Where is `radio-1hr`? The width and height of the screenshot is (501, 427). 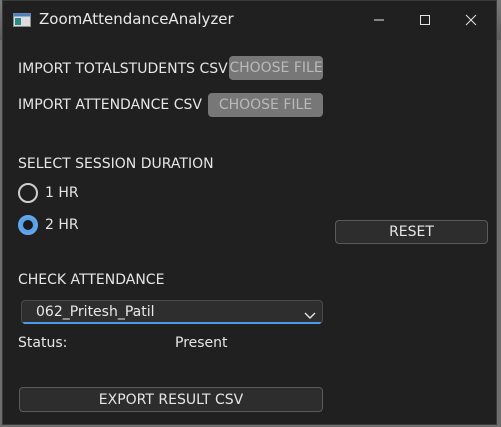 radio-1hr is located at coordinates (28, 193).